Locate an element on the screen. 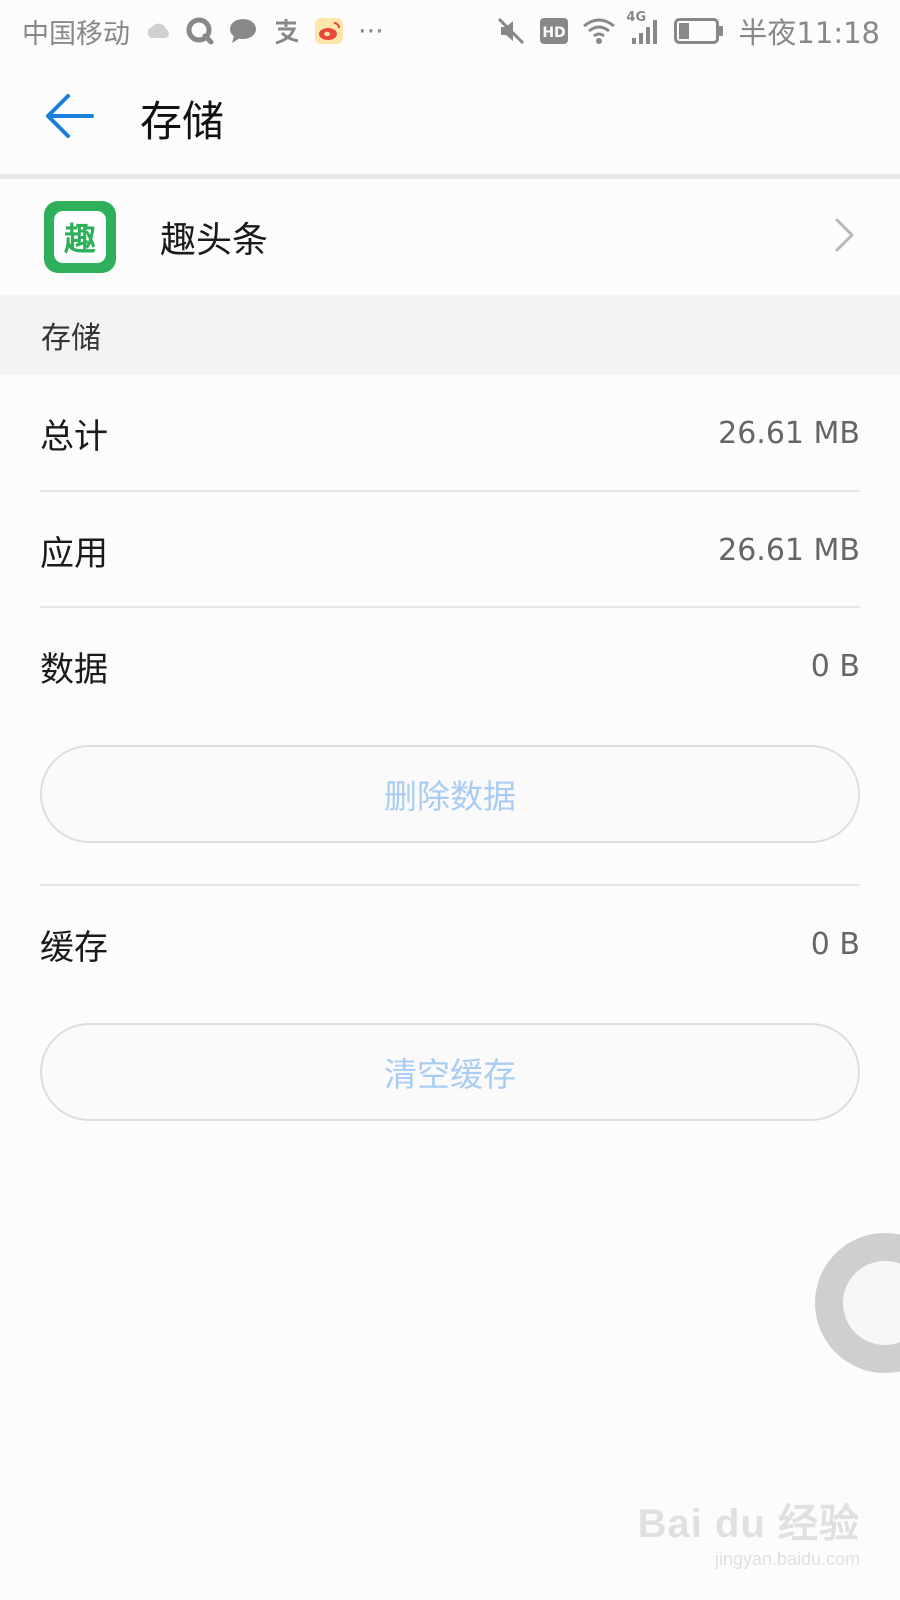 The width and height of the screenshot is (900, 1600). app-icon-glyph: 趣 is located at coordinates (80, 237).